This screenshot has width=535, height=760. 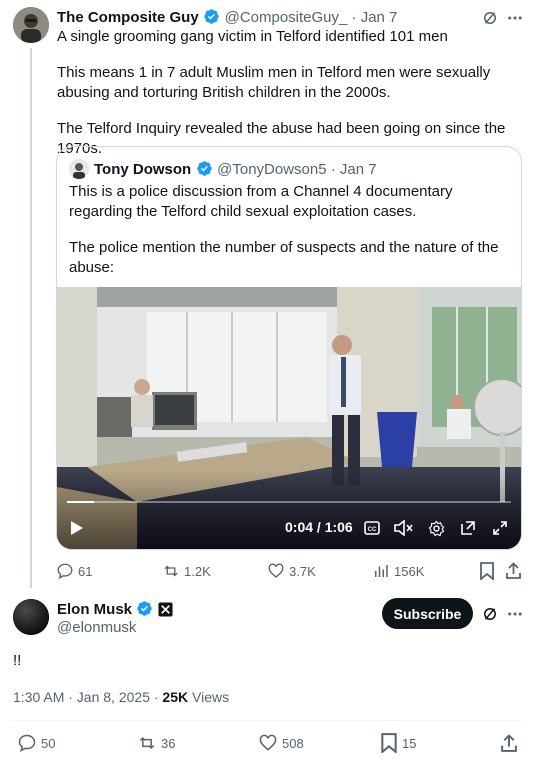 I want to click on verified-badge-icon, so click(x=211, y=16).